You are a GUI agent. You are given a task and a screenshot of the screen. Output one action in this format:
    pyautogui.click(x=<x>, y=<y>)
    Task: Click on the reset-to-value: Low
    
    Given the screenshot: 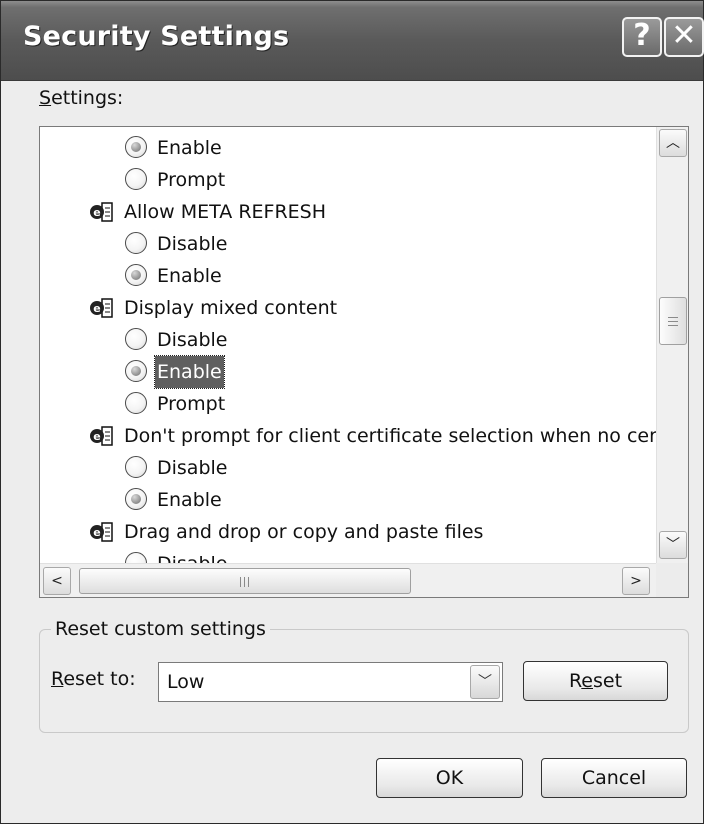 What is the action you would take?
    pyautogui.click(x=186, y=682)
    